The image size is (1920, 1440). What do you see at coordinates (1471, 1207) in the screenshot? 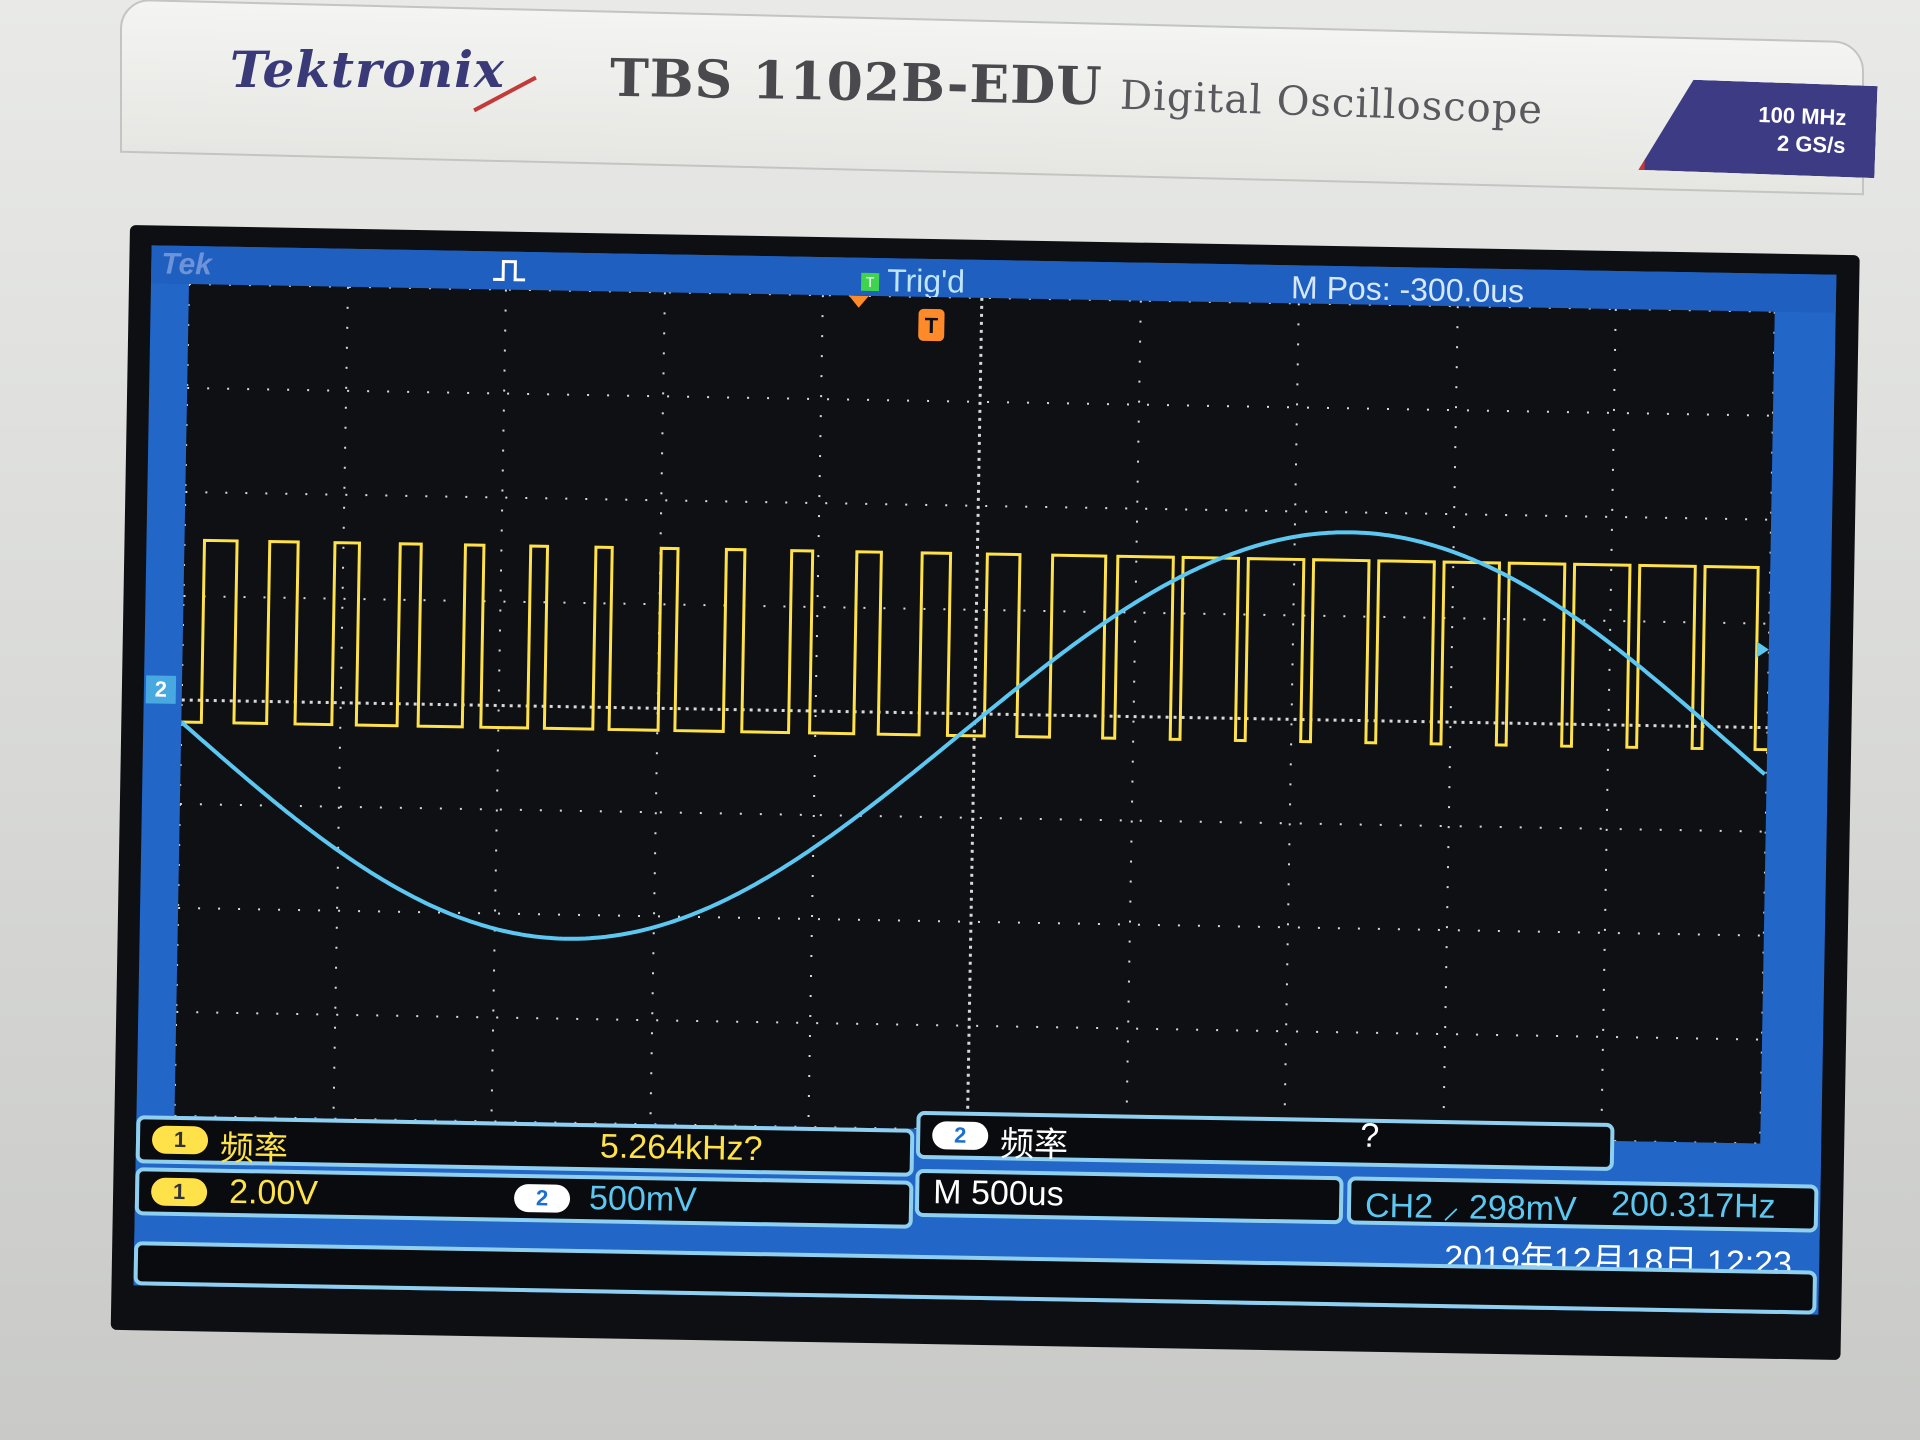
I see `trigger-source-level: CH2 ⸝ 298mV` at bounding box center [1471, 1207].